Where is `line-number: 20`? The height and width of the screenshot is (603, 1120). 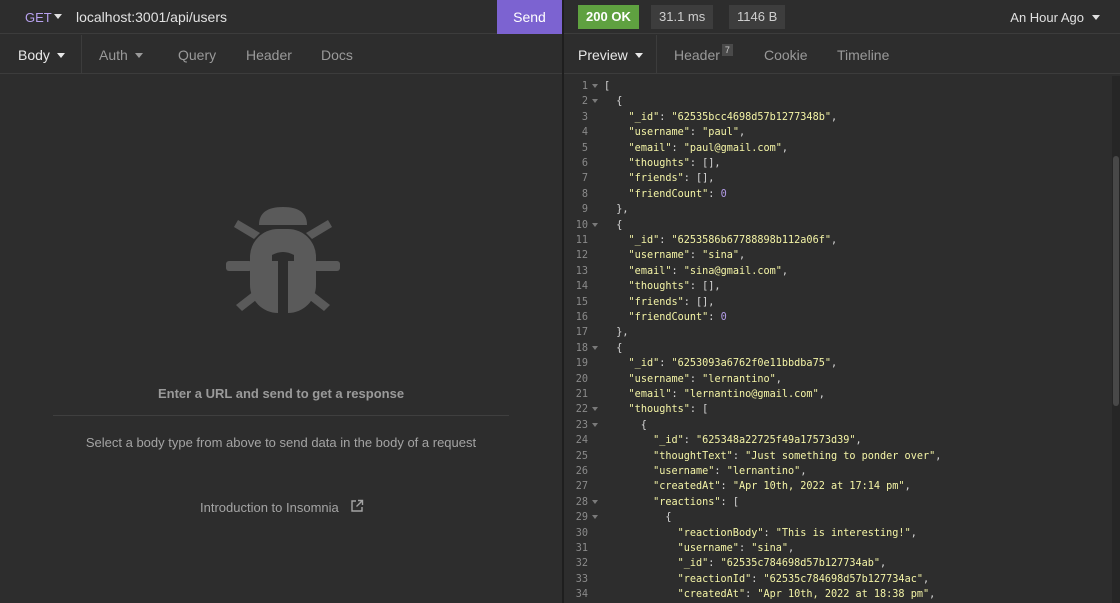 line-number: 20 is located at coordinates (581, 379).